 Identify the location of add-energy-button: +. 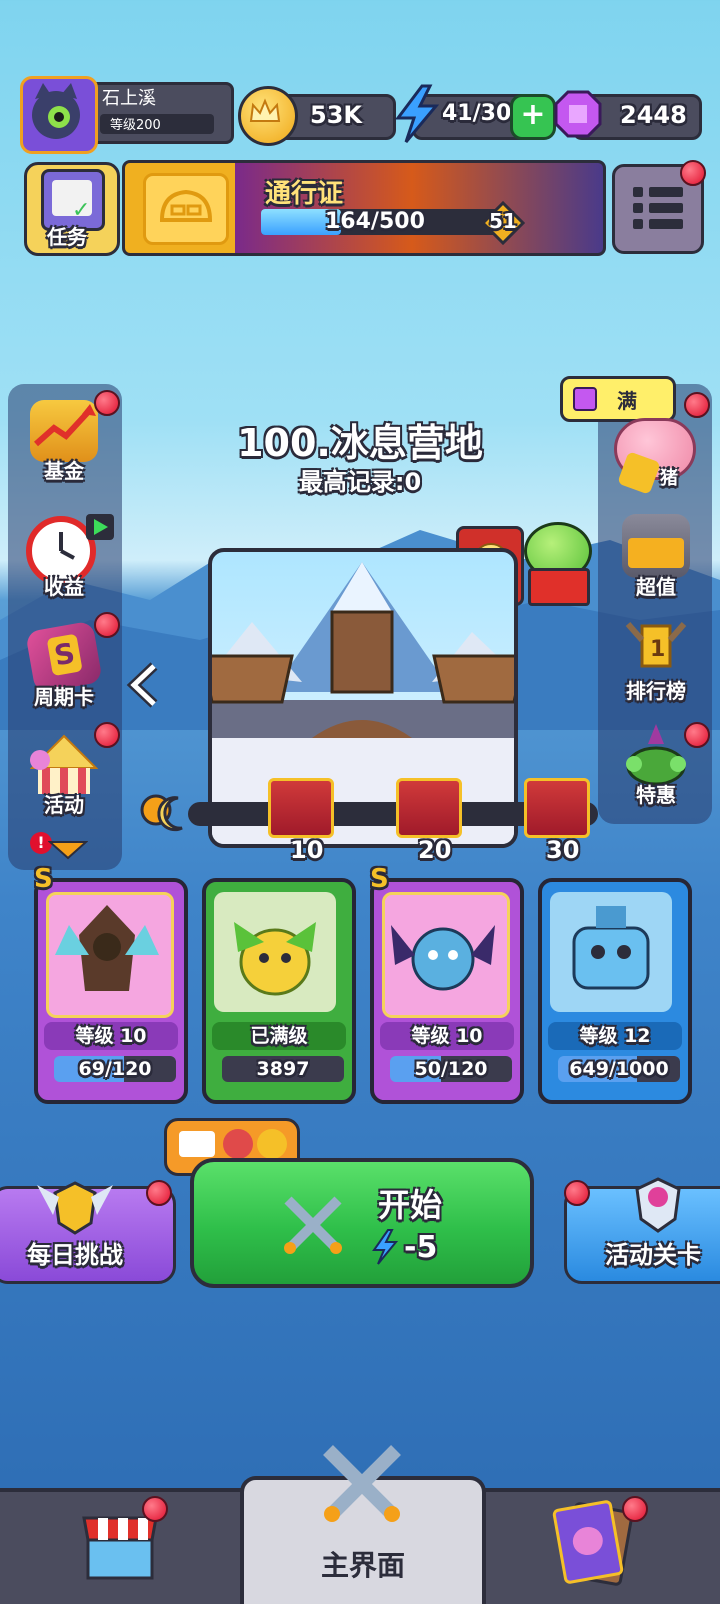
(533, 117).